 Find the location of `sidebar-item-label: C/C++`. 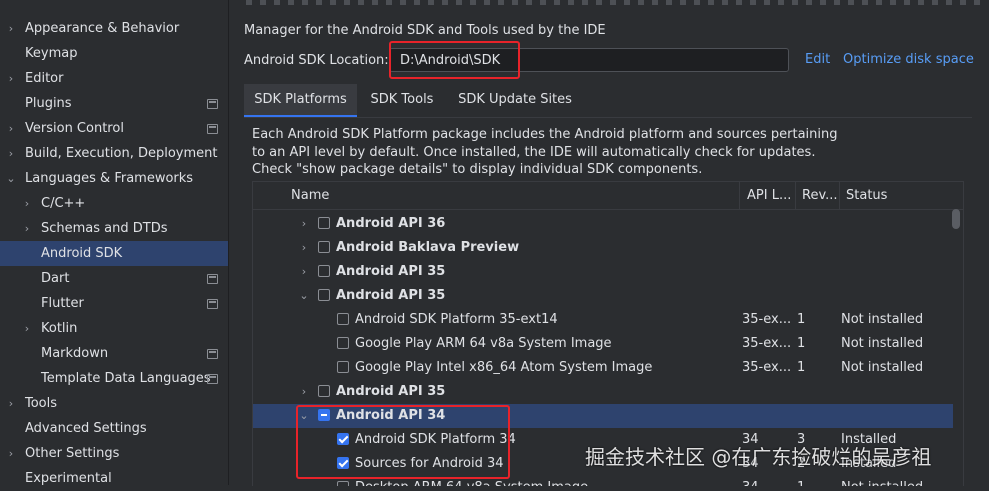

sidebar-item-label: C/C++ is located at coordinates (63, 203).